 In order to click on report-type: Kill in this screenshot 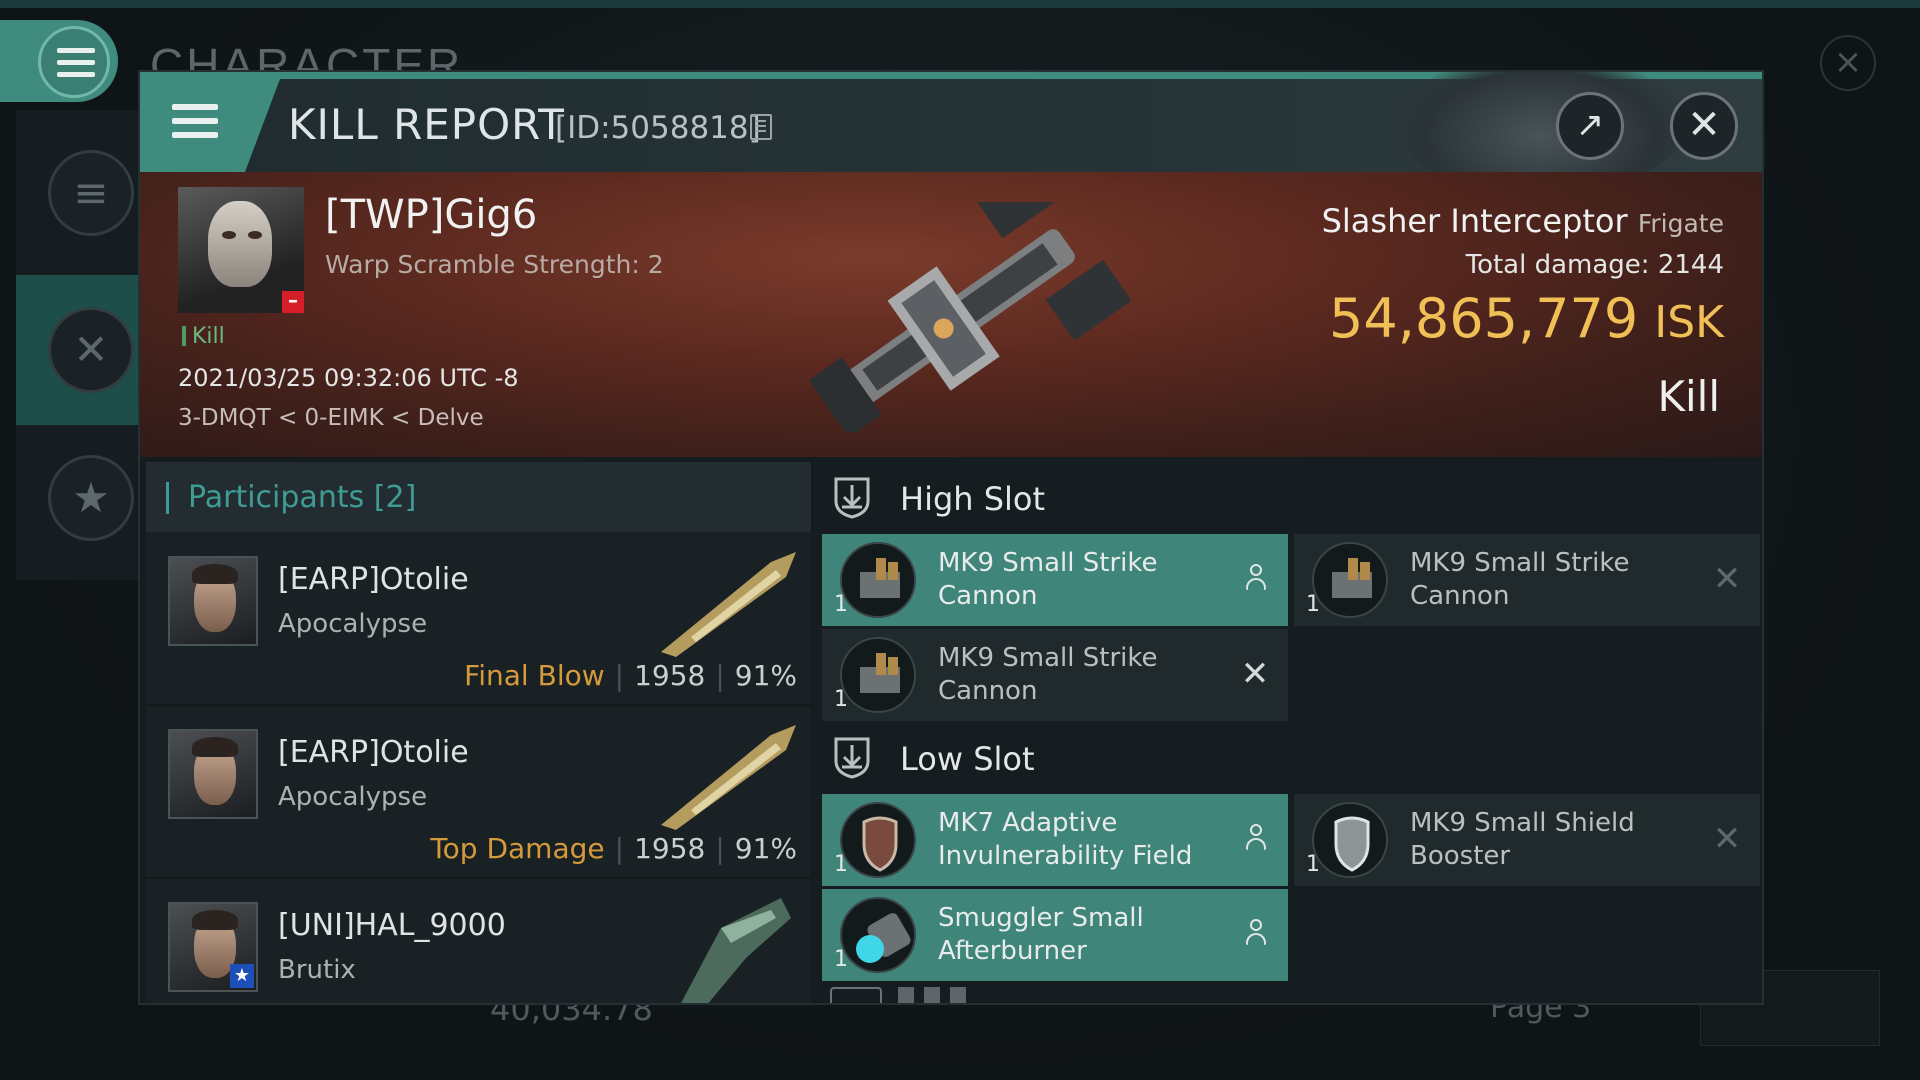, I will do `click(1688, 396)`.